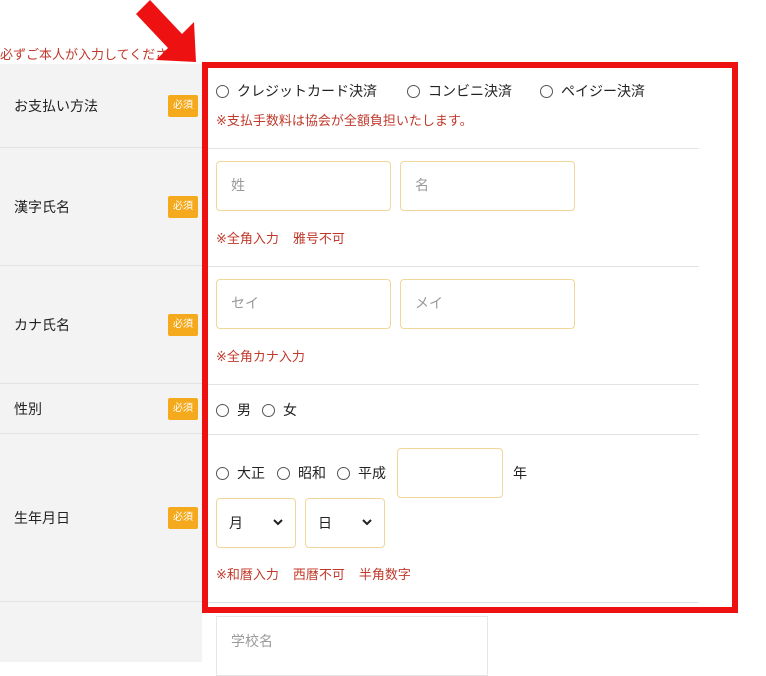 This screenshot has width=766, height=676. What do you see at coordinates (307, 92) in the screenshot?
I see `radio-label: クレジットカード決済` at bounding box center [307, 92].